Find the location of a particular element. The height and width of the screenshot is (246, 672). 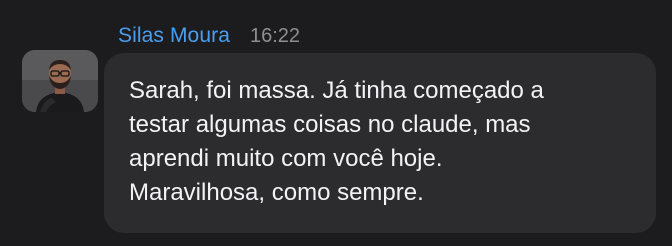

sender-avatar is located at coordinates (60, 81).